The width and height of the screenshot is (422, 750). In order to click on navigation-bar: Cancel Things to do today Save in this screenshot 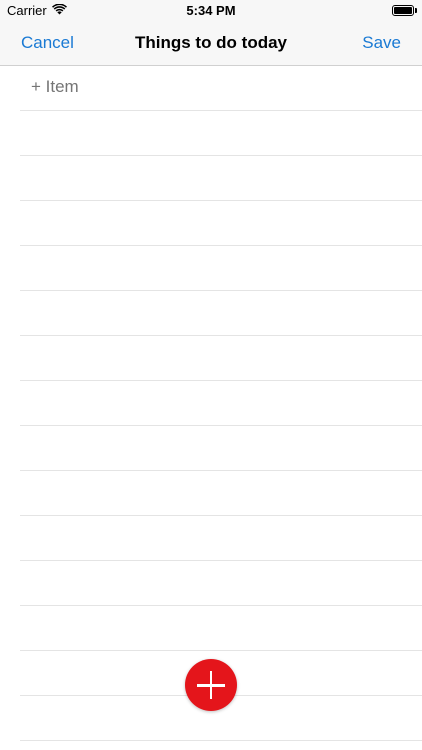, I will do `click(211, 44)`.